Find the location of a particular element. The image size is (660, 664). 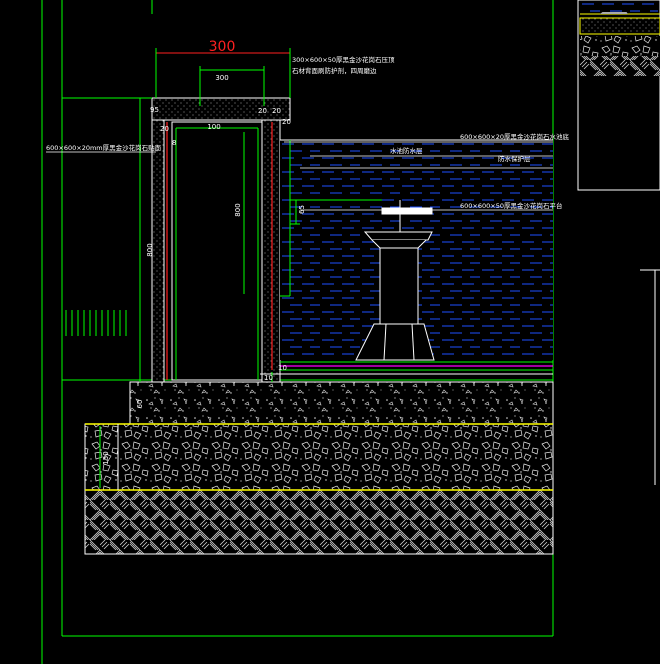

dimension-300-main: 300 is located at coordinates (222, 47).